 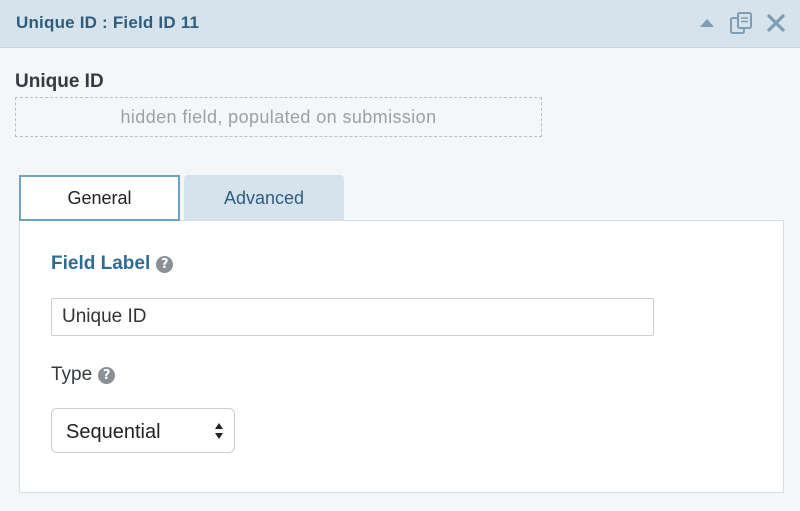 What do you see at coordinates (108, 22) in the screenshot?
I see `field-title: Unique ID : Field ID 11` at bounding box center [108, 22].